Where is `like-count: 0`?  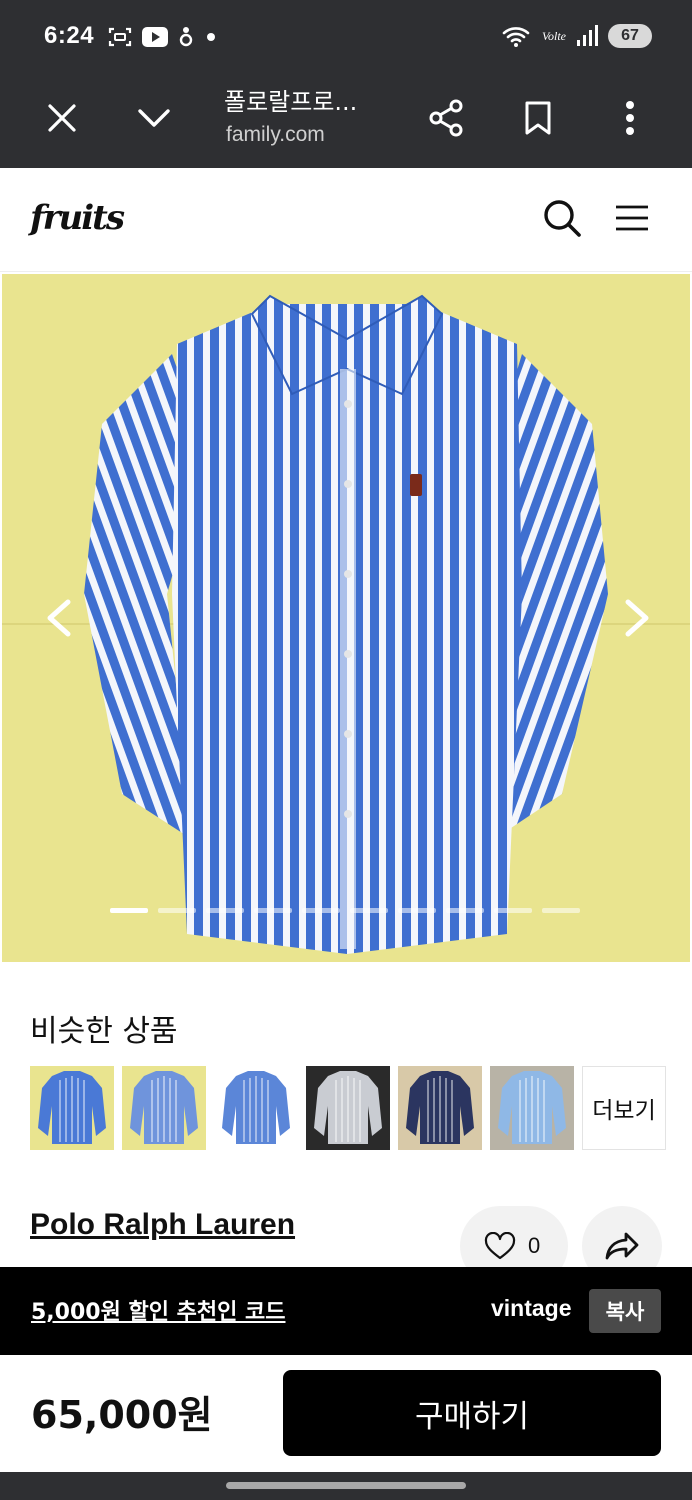 like-count: 0 is located at coordinates (534, 1245).